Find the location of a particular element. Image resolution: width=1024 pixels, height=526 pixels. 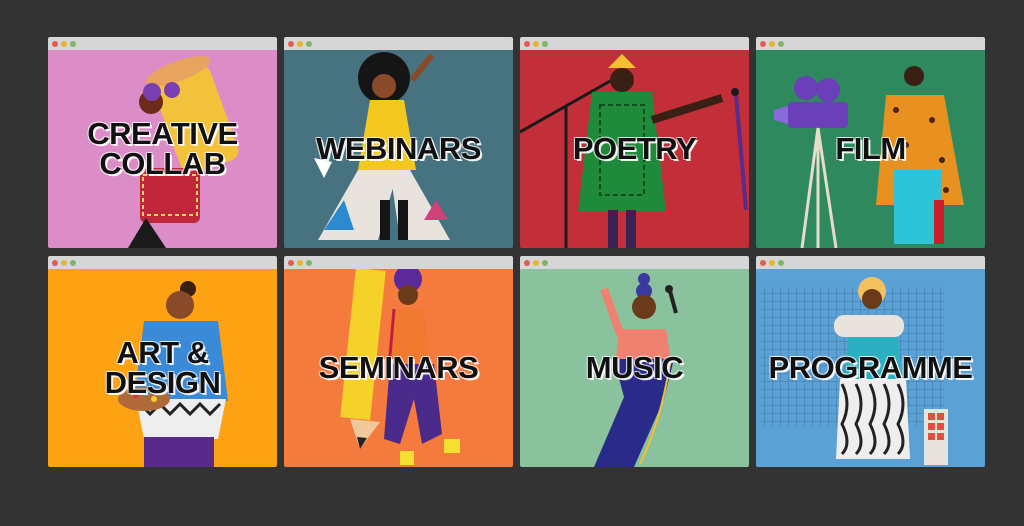

card-panel: ART & DESIGN is located at coordinates (162, 368).